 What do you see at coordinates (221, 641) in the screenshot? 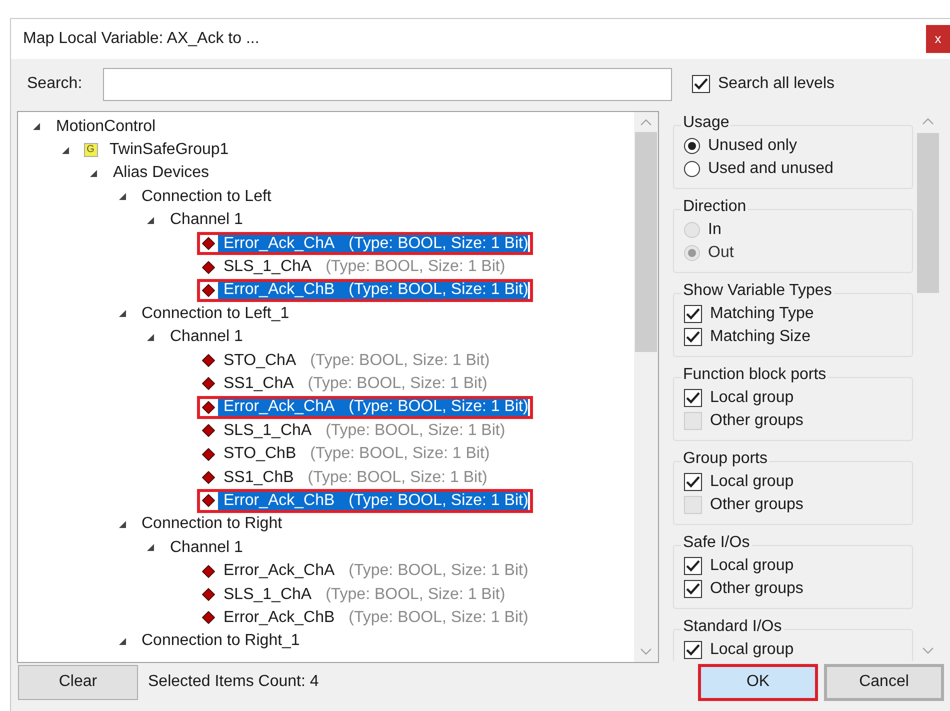
I see `tree-item: Connection to Right_1` at bounding box center [221, 641].